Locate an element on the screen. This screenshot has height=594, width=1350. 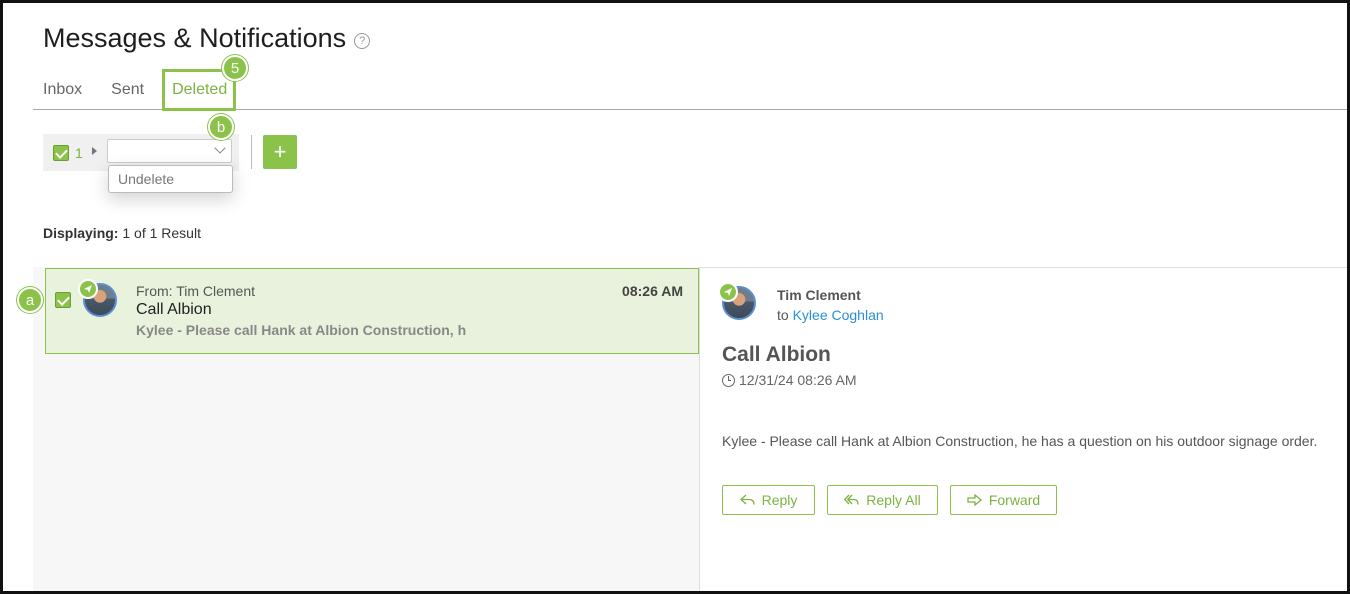
detail-to-prefix: to is located at coordinates (783, 315).